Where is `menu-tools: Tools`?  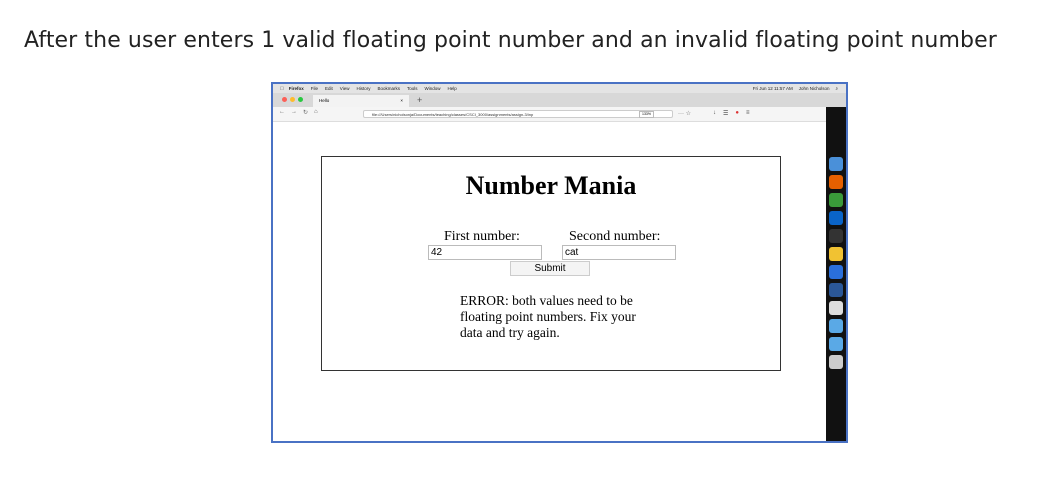
menu-tools: Tools is located at coordinates (412, 88).